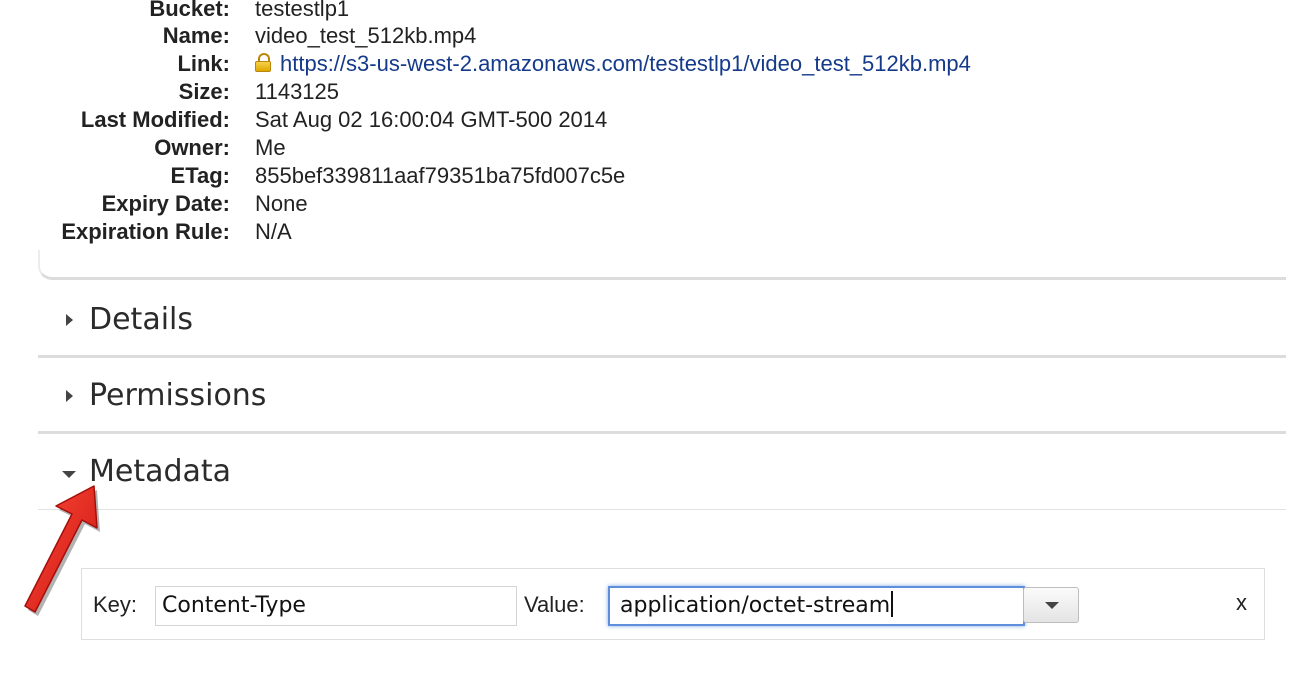  I want to click on text-cursor, so click(892, 604).